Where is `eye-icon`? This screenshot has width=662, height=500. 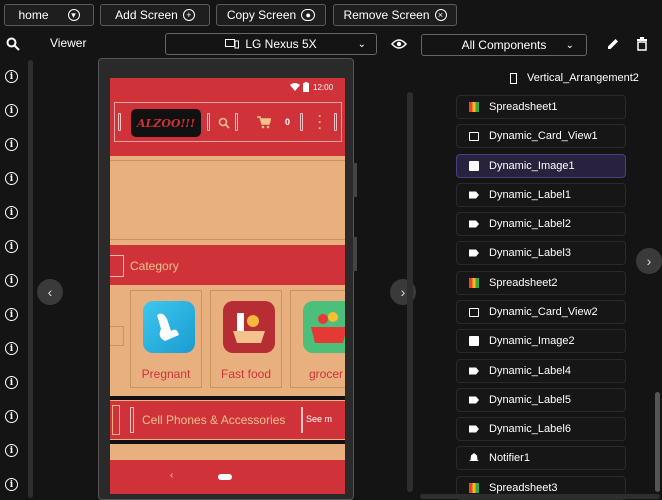 eye-icon is located at coordinates (399, 44).